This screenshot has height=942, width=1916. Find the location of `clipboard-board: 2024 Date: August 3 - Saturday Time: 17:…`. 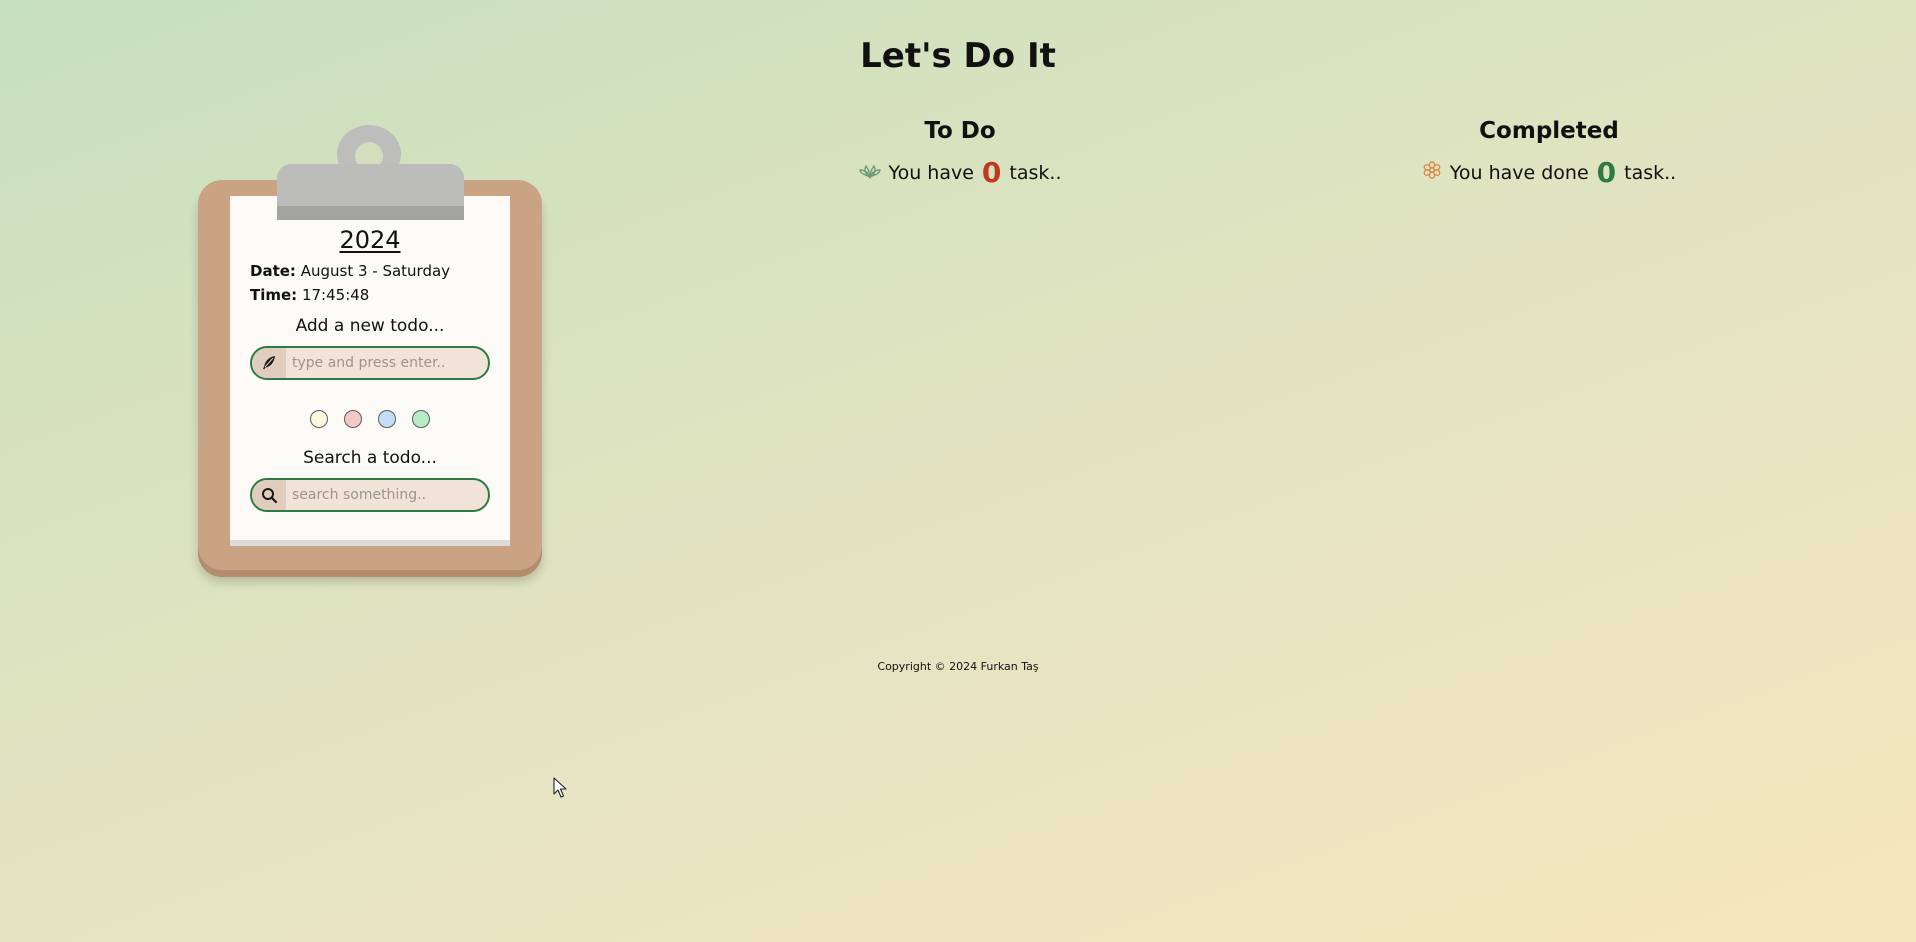

clipboard-board: 2024 Date: August 3 - Saturday Time: 17:… is located at coordinates (370, 375).